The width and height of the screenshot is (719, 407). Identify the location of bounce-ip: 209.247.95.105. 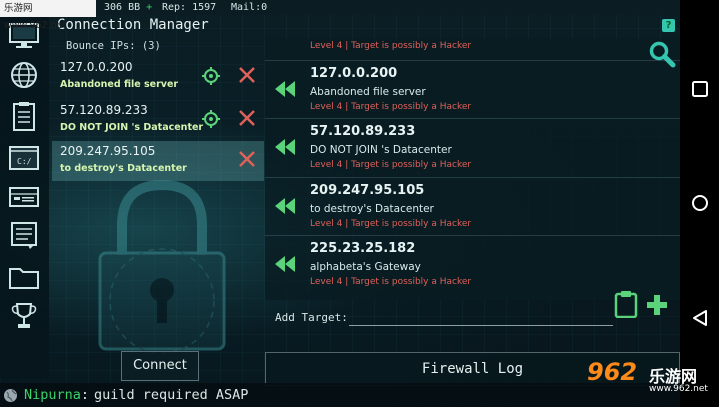
(108, 151).